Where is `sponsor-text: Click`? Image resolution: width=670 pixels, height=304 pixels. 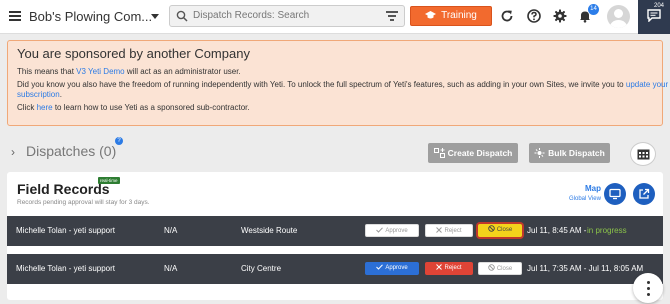
sponsor-text: Click is located at coordinates (26, 107).